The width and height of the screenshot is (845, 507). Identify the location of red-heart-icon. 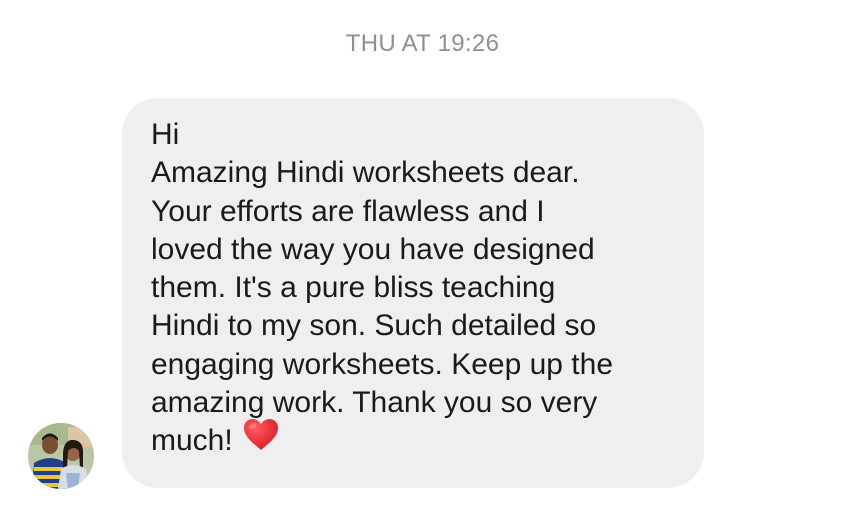
(261, 439).